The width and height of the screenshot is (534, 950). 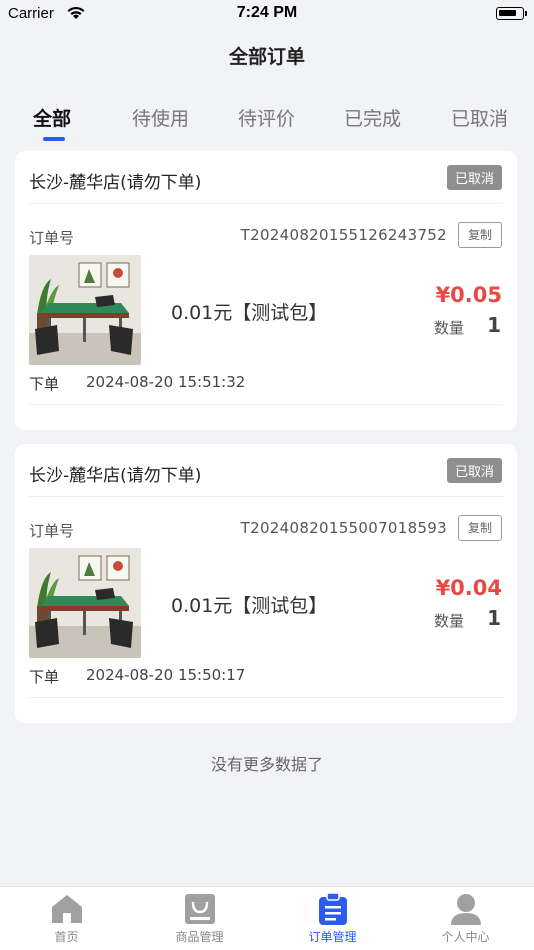 I want to click on user-icon, so click(x=466, y=909).